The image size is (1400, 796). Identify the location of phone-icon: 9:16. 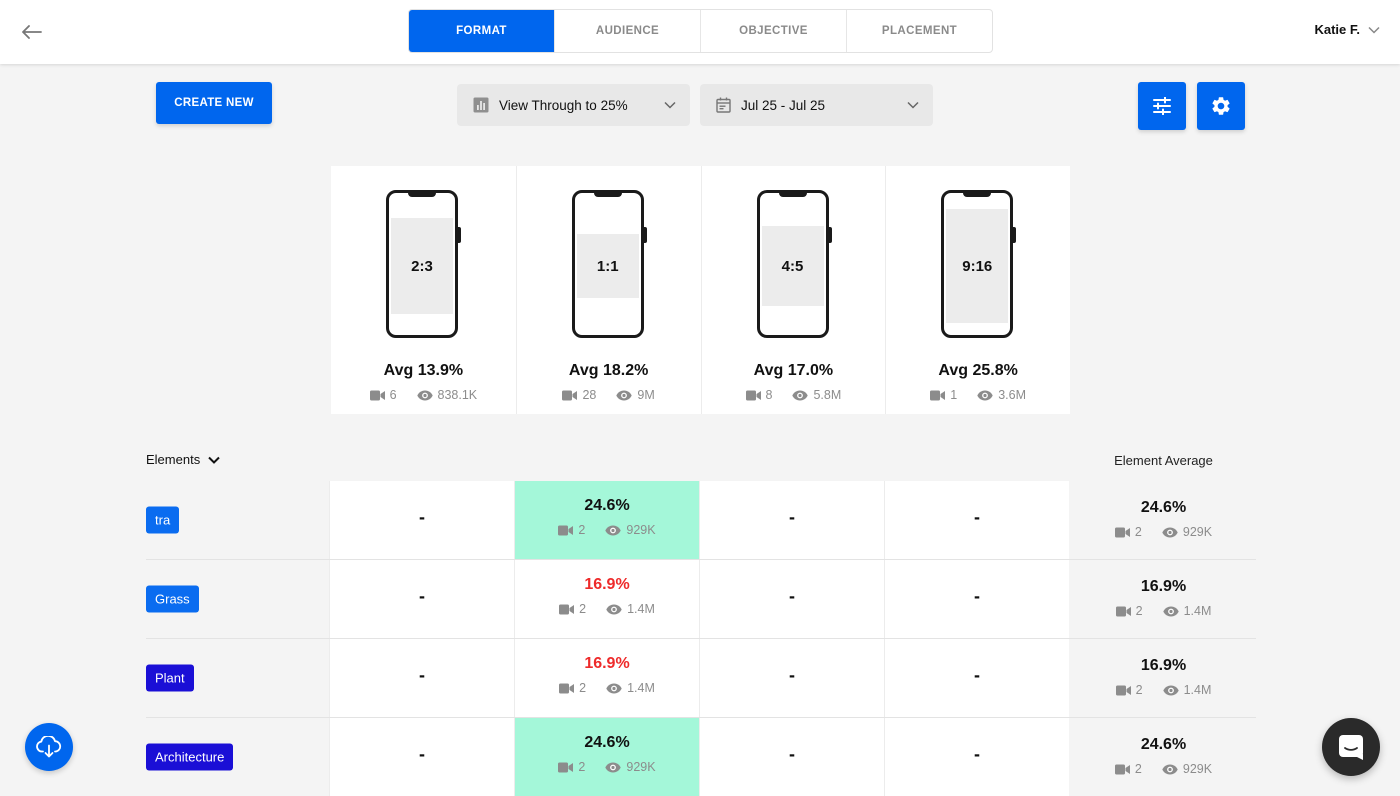
(979, 264).